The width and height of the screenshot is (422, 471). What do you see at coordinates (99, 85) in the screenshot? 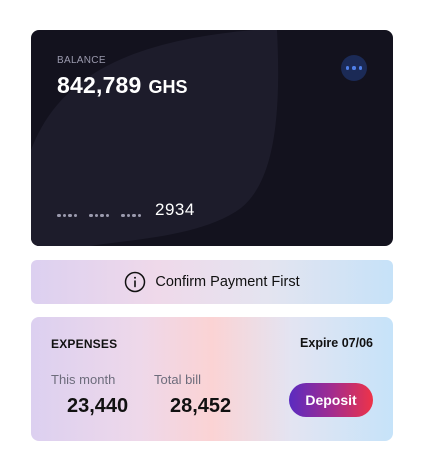
I see `balance-amount: 842,789` at bounding box center [99, 85].